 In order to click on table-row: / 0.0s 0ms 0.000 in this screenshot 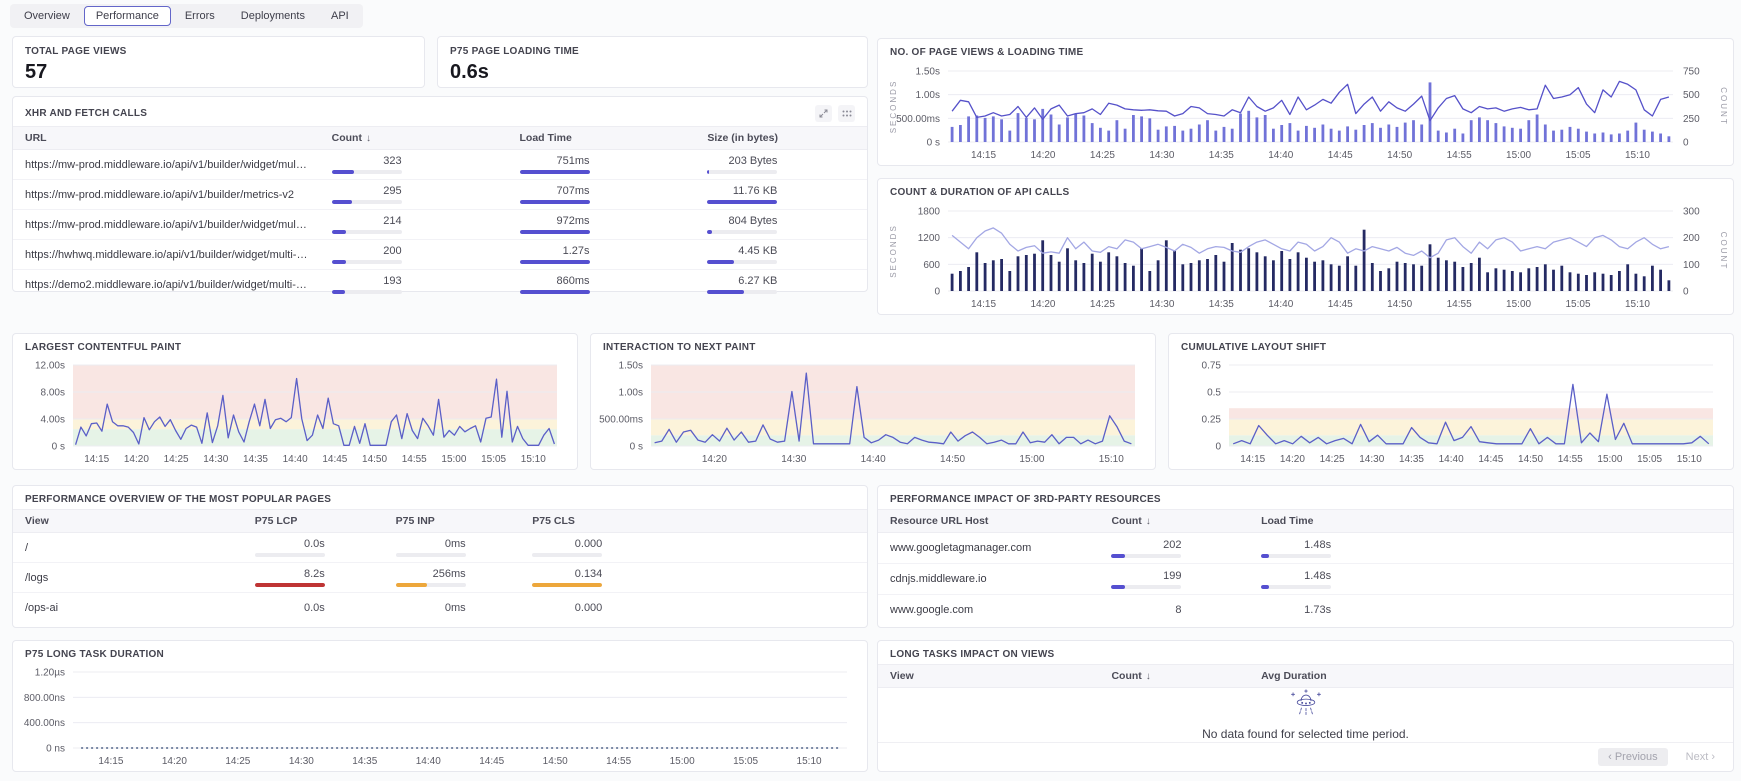, I will do `click(440, 548)`.